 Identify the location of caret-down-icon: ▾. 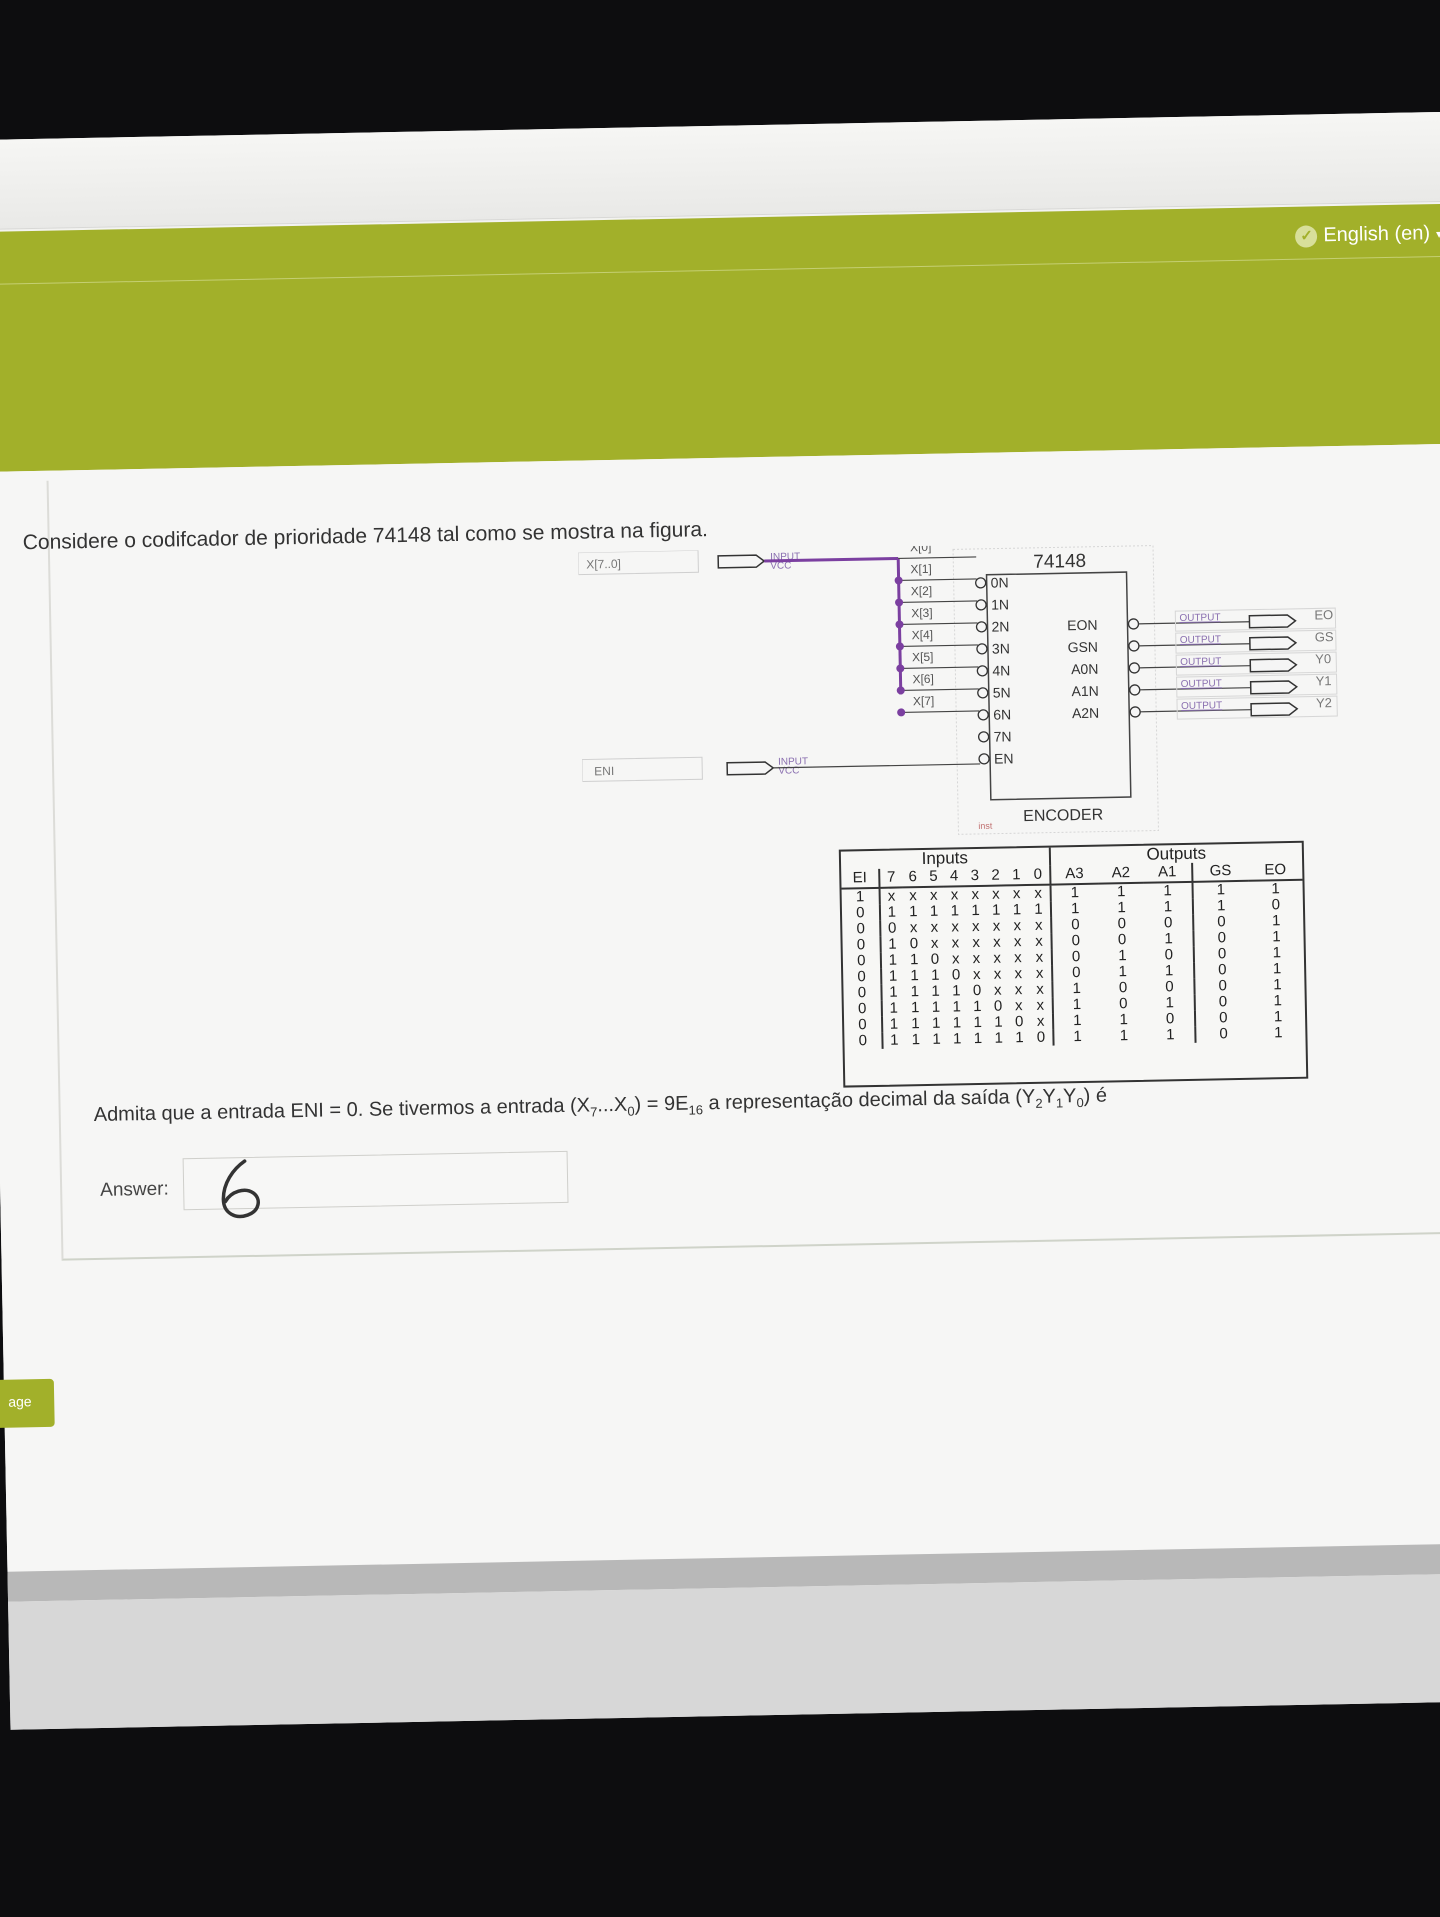
(1437, 233).